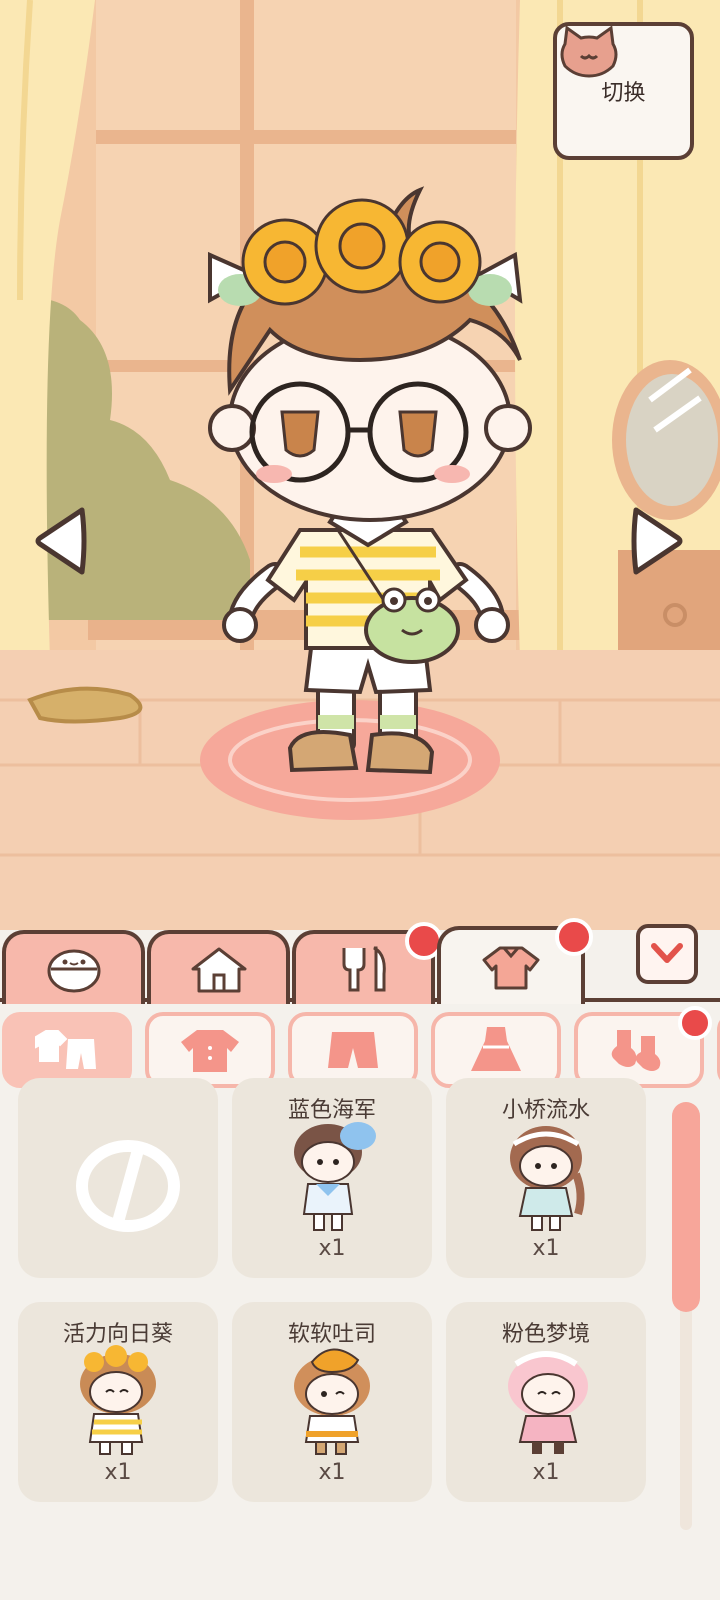 The image size is (720, 1600). I want to click on right-arrow-icon, so click(657, 541).